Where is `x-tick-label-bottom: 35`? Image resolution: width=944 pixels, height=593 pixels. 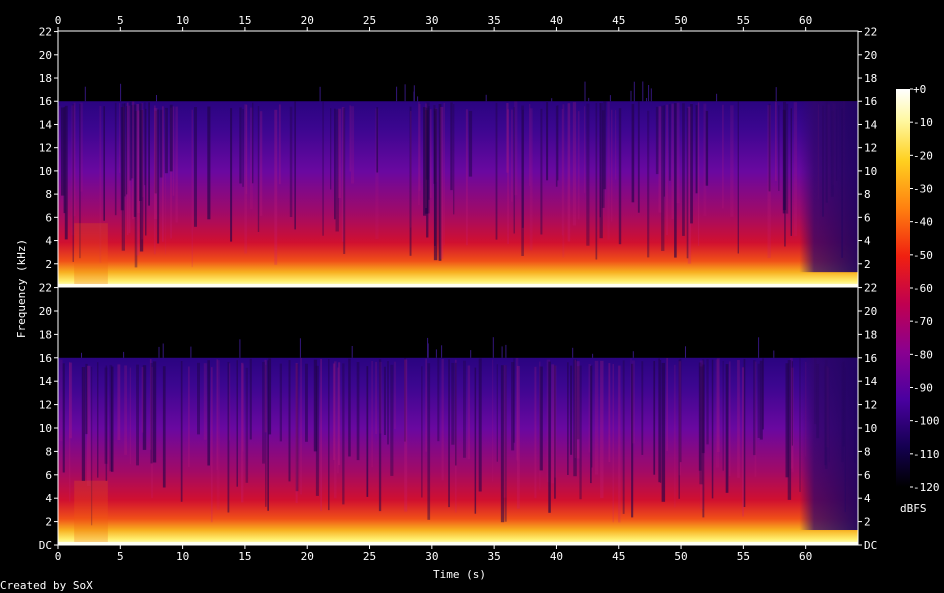 x-tick-label-bottom: 35 is located at coordinates (494, 556).